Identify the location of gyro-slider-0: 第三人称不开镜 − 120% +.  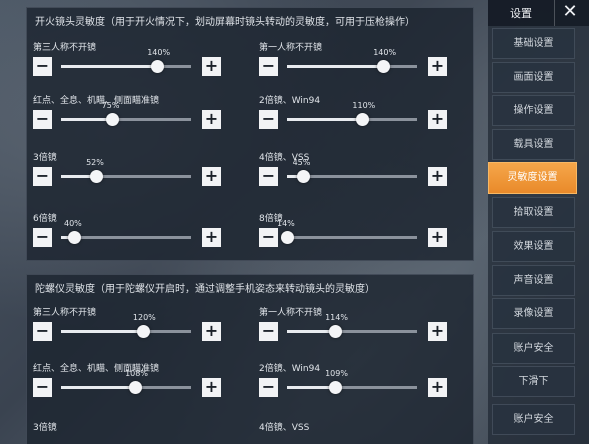
(128, 329).